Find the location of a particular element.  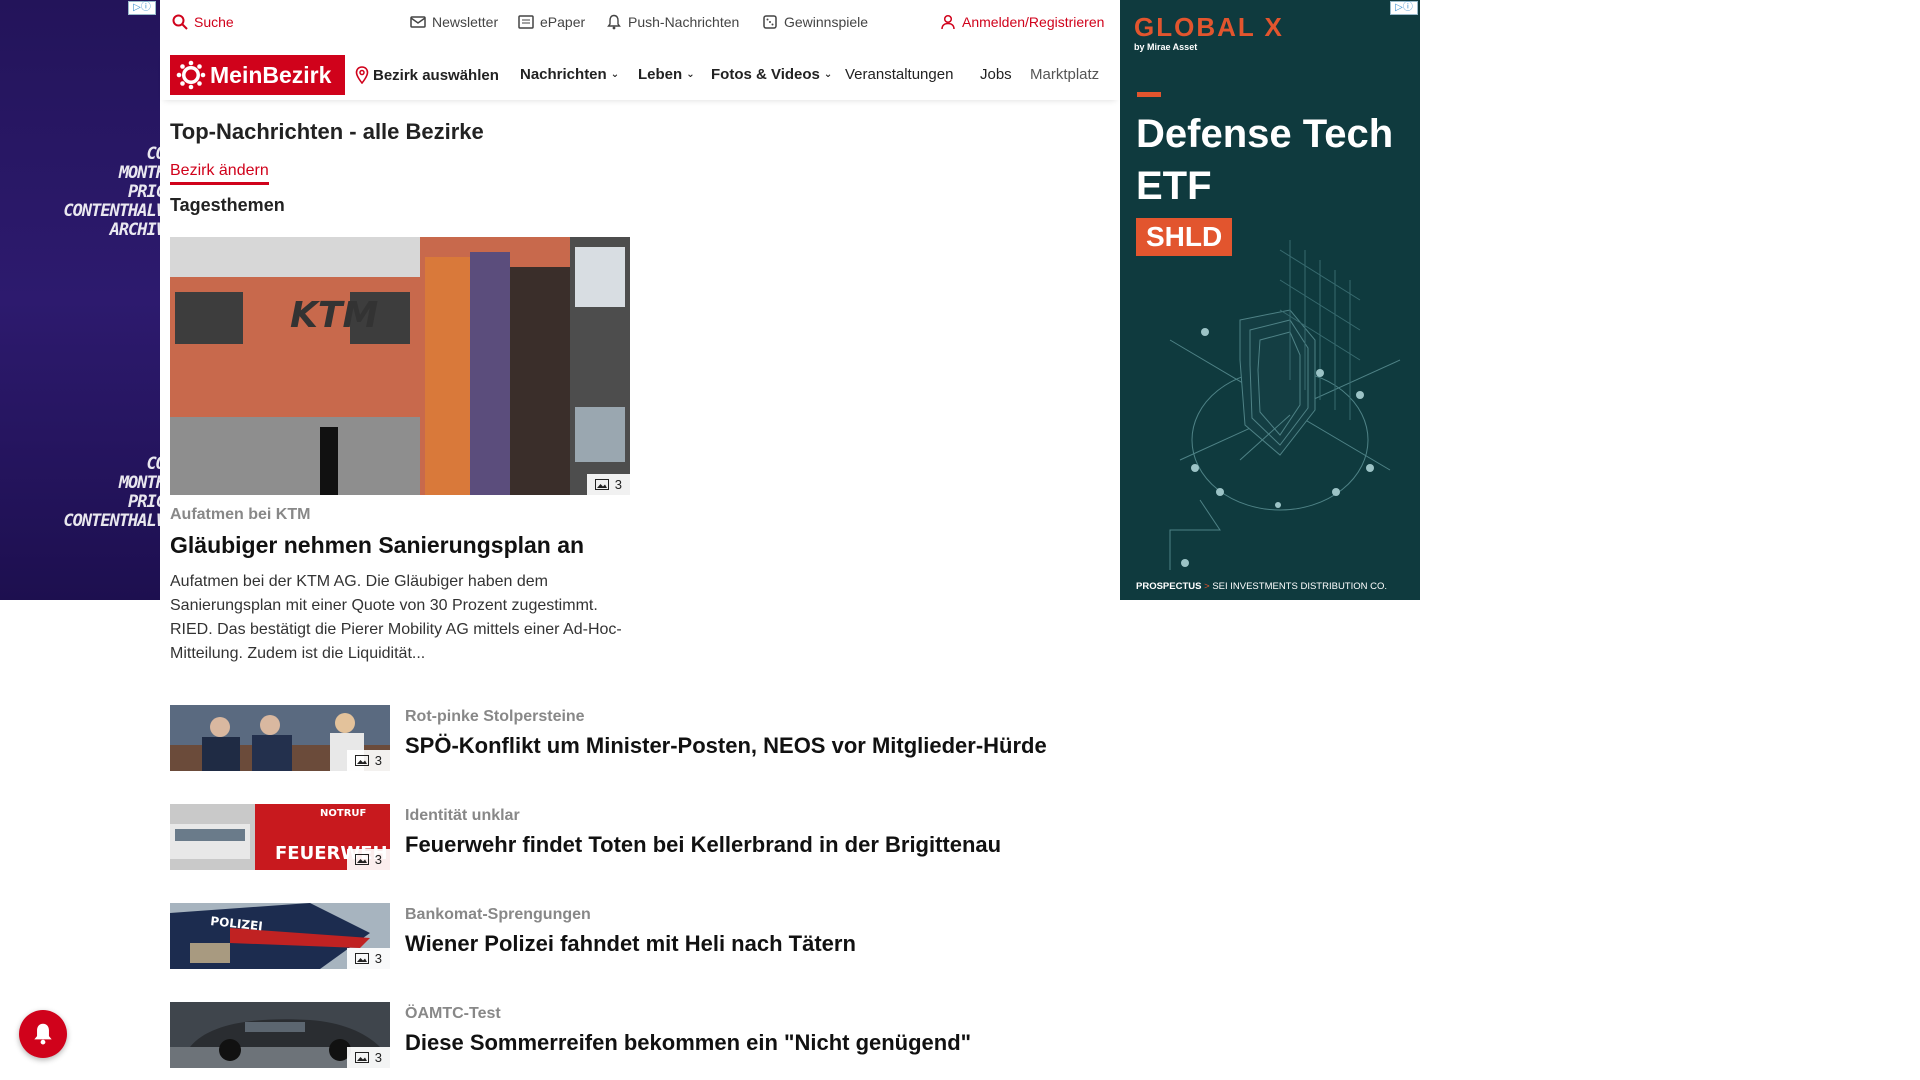

nav-item-label: Marktplatz is located at coordinates (1065, 74).